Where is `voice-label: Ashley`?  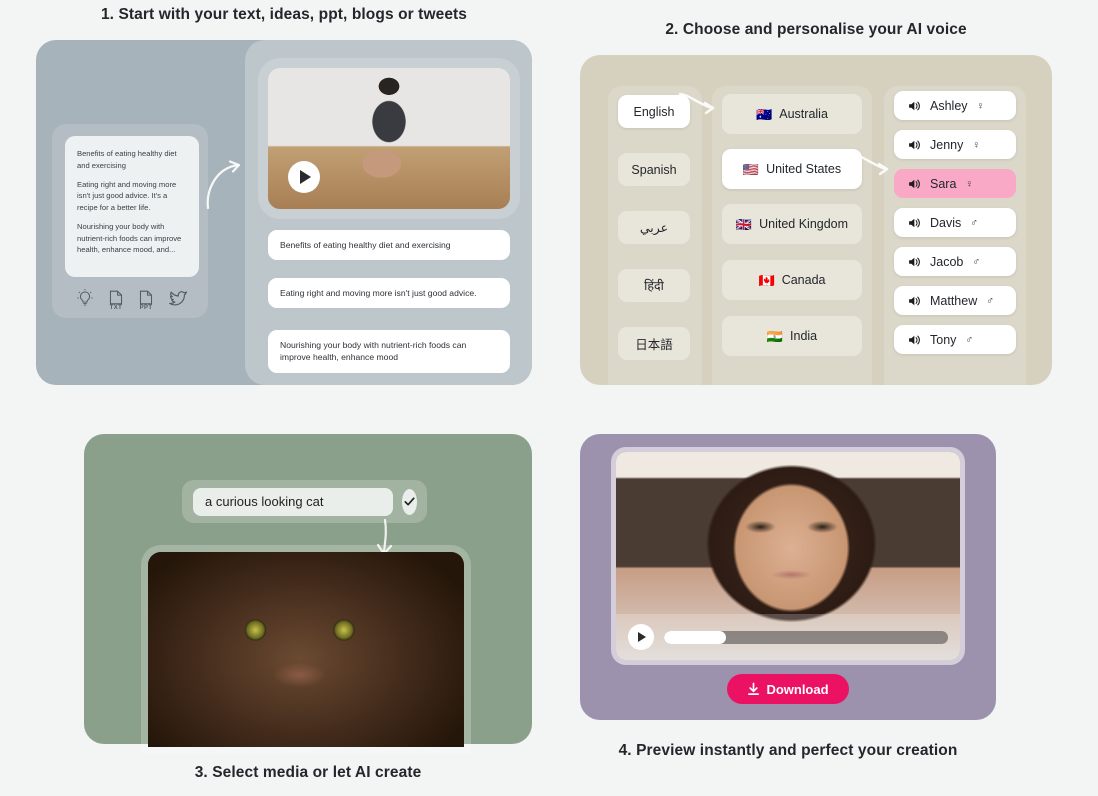 voice-label: Ashley is located at coordinates (949, 105).